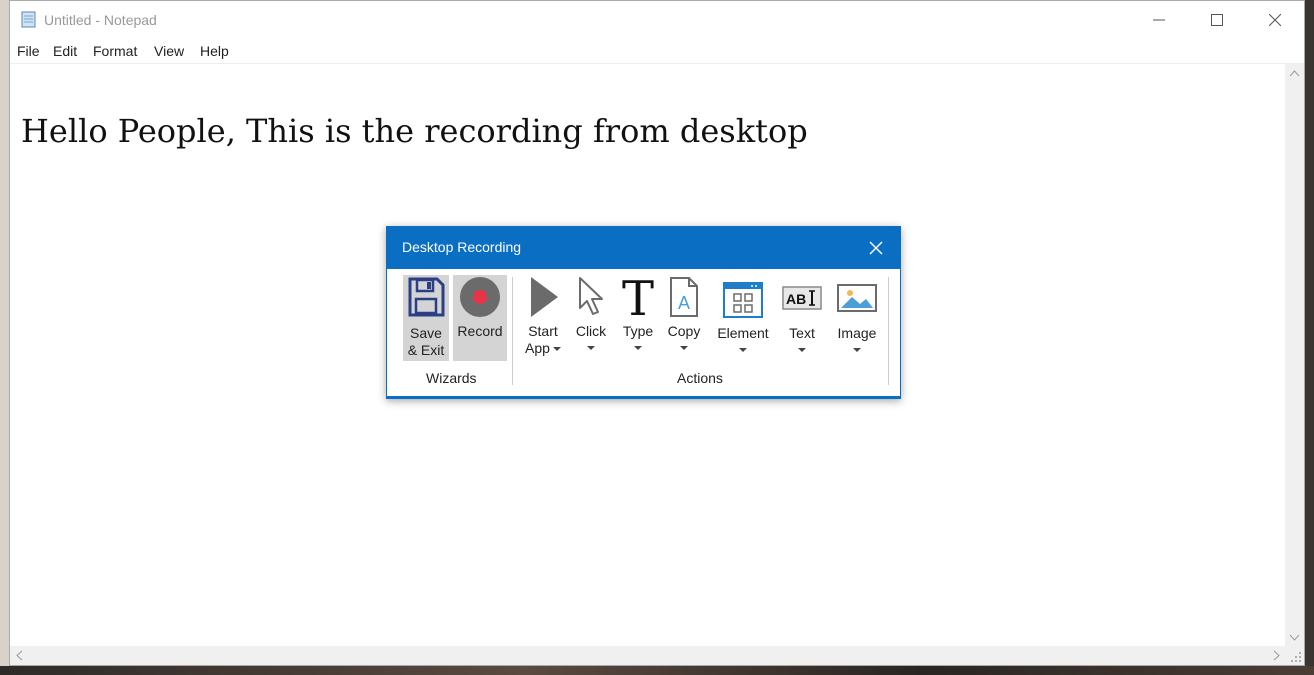  Describe the element at coordinates (802, 350) in the screenshot. I see `text-dropdown-icon` at that location.